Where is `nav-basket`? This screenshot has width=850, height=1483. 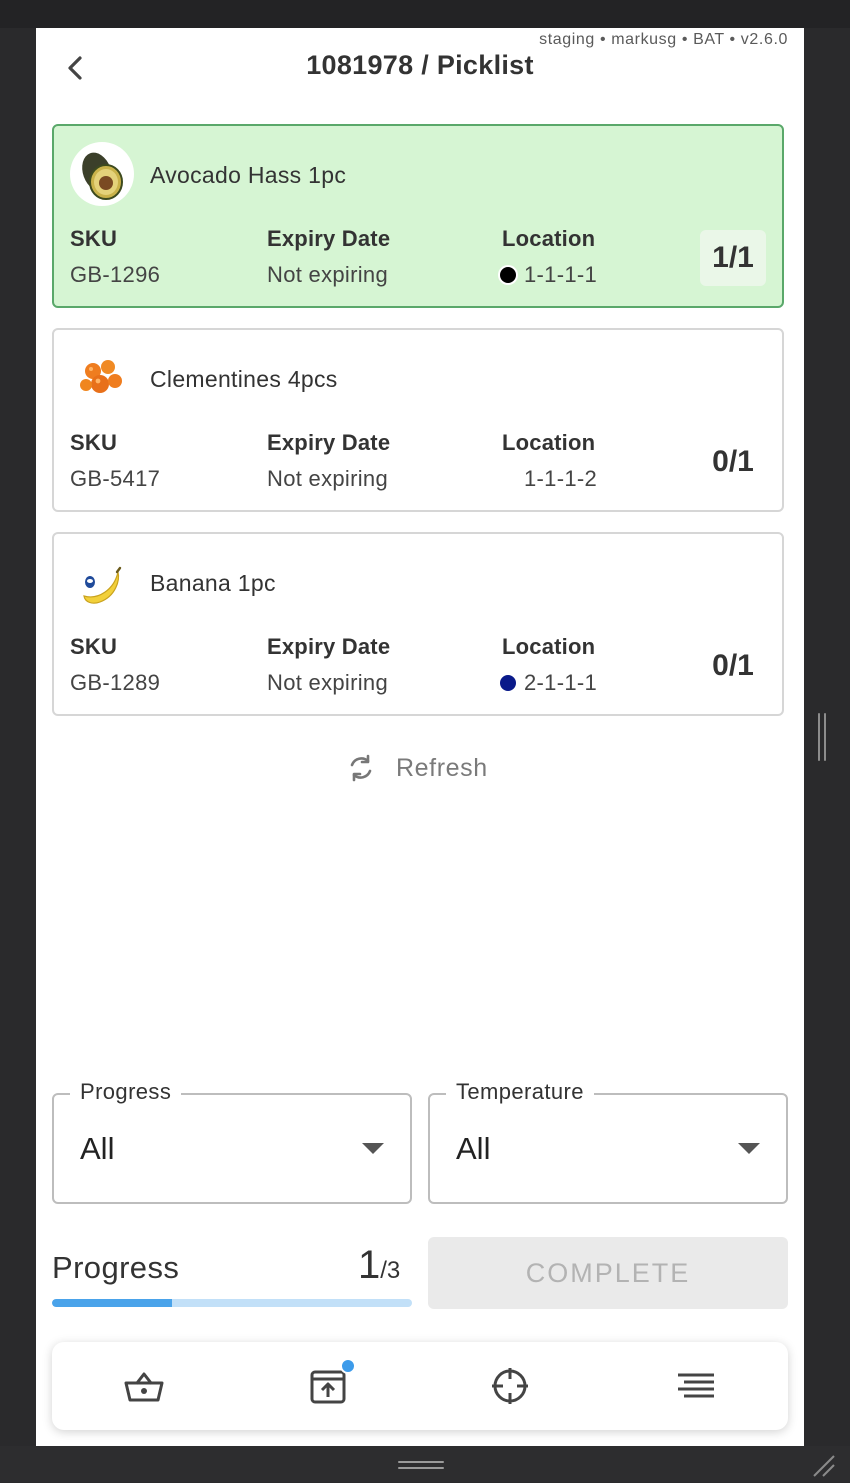 nav-basket is located at coordinates (144, 1386).